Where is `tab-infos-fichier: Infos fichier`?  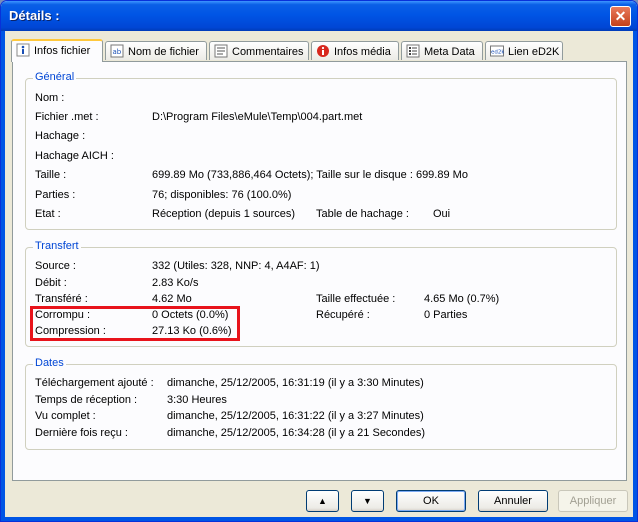 tab-infos-fichier: Infos fichier is located at coordinates (57, 50).